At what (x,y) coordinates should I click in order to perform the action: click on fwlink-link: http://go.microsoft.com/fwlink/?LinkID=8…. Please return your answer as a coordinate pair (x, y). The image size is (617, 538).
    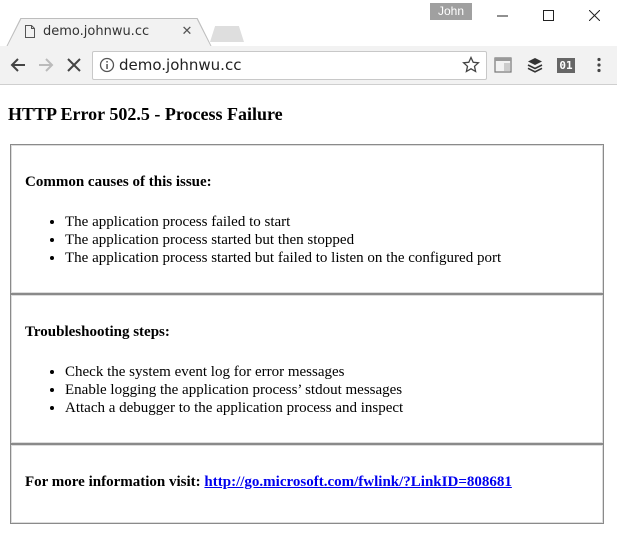
    Looking at the image, I should click on (357, 482).